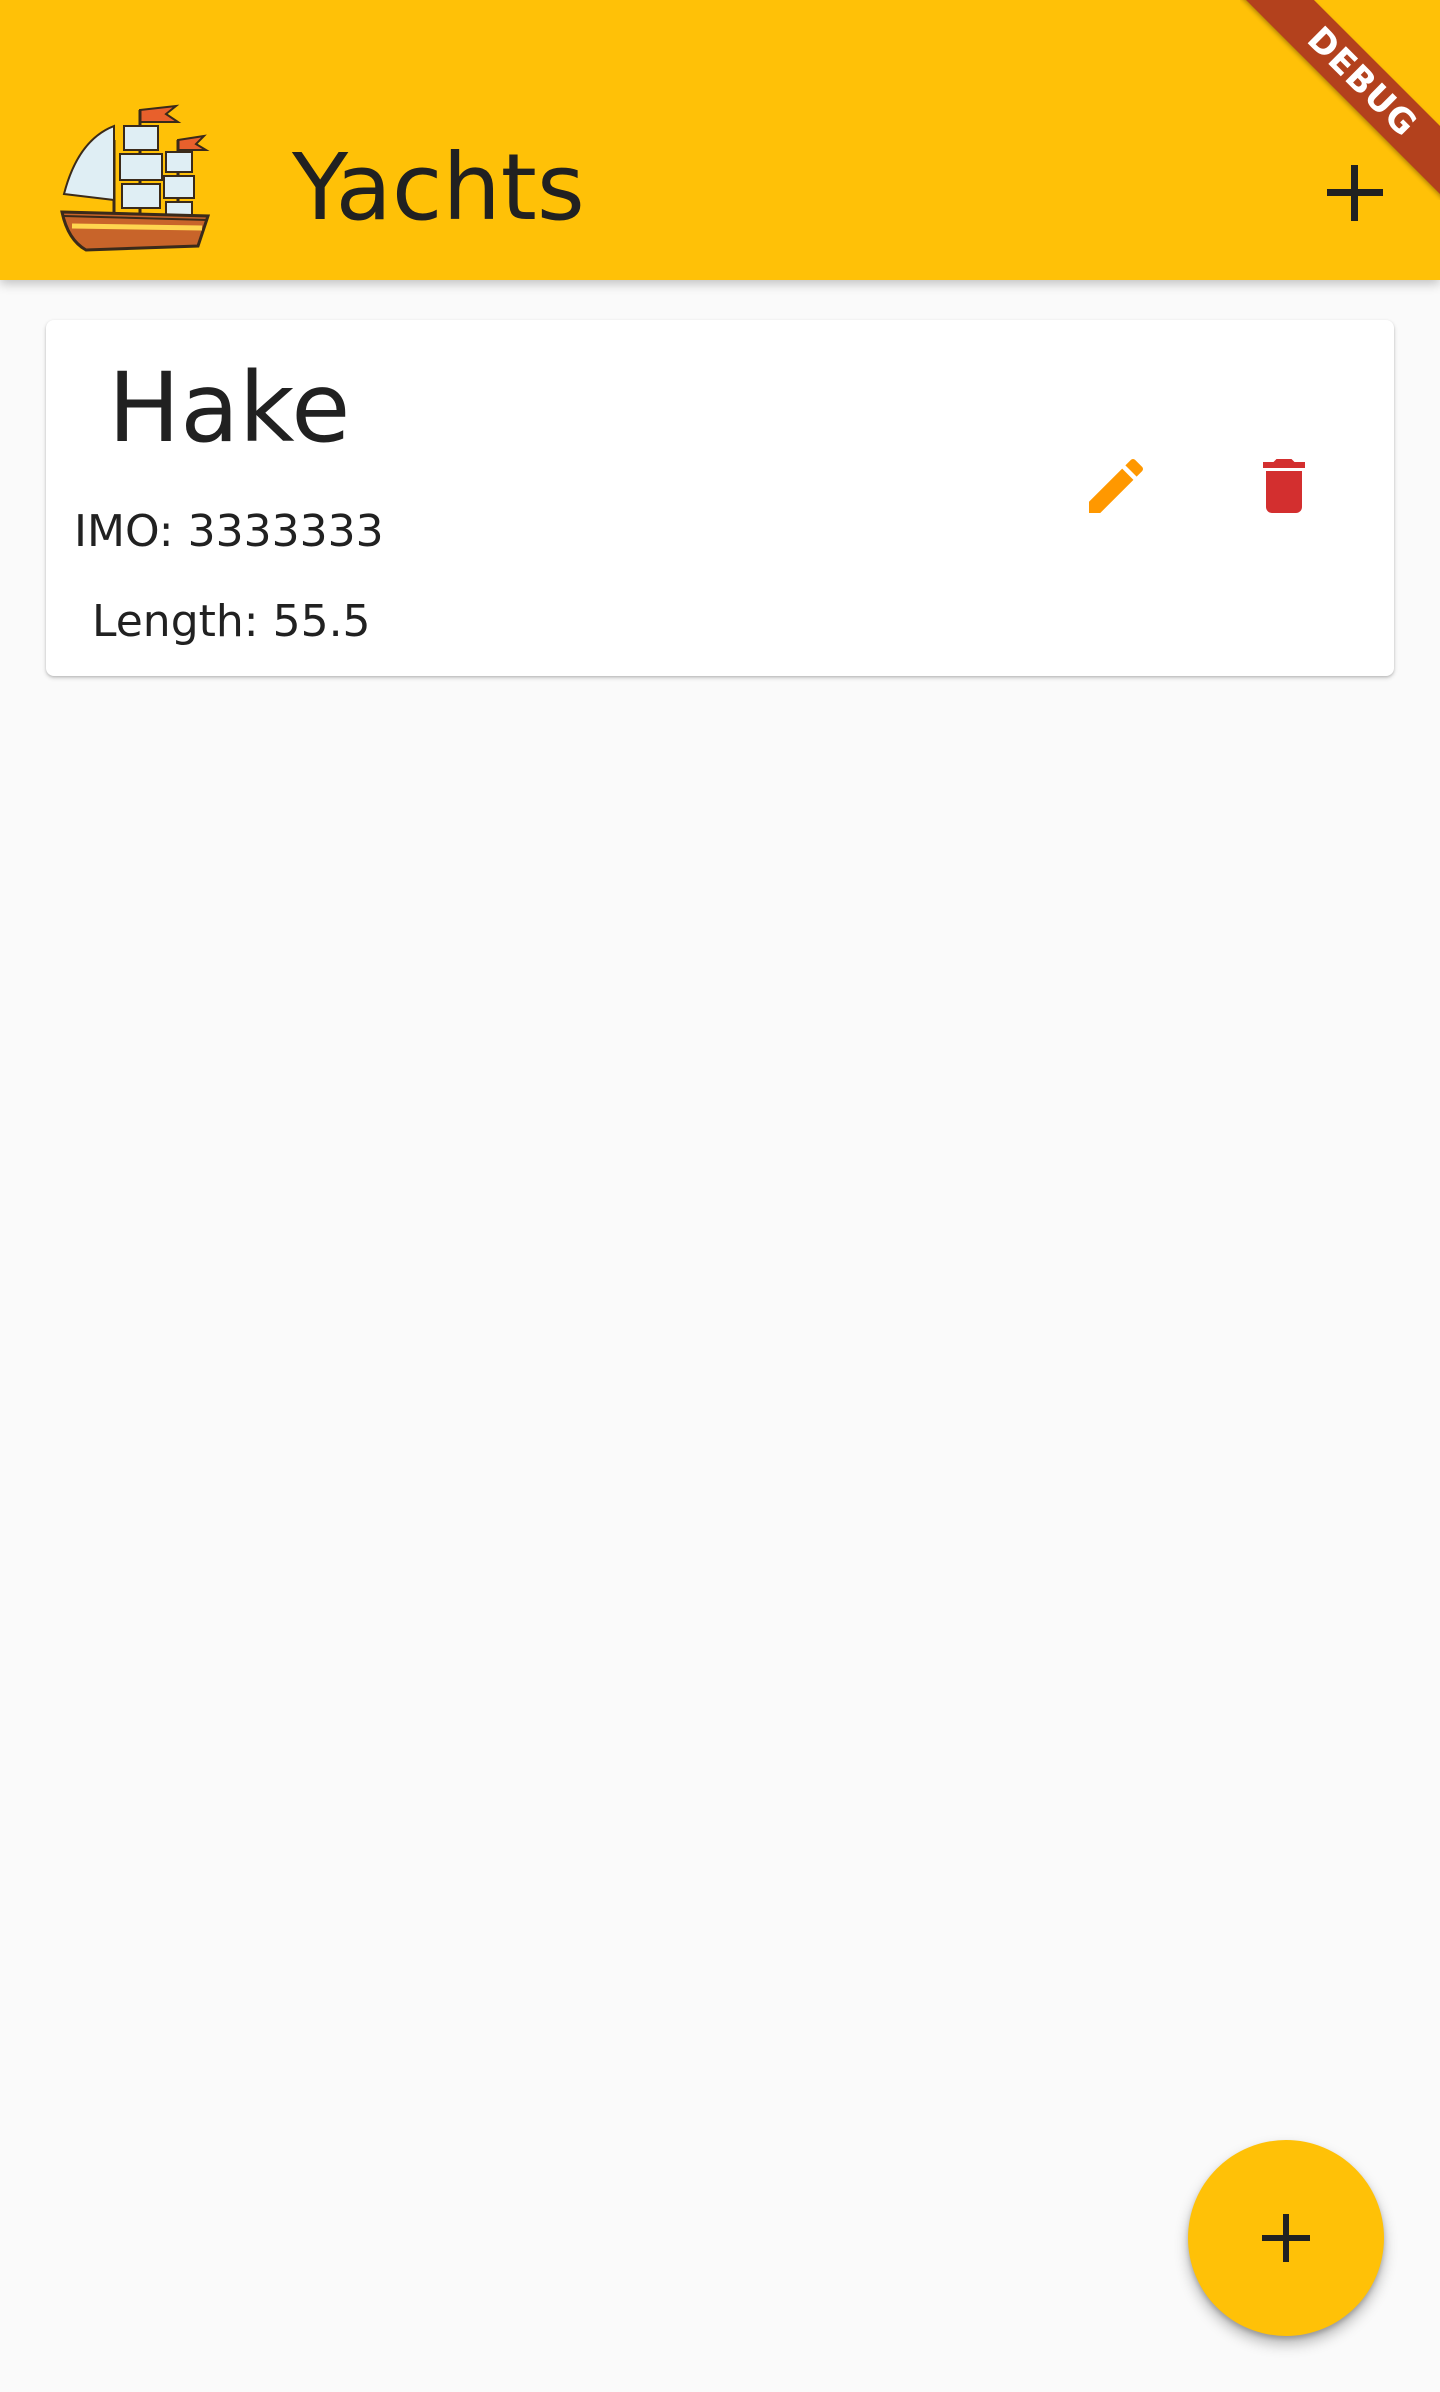  Describe the element at coordinates (229, 408) in the screenshot. I see `yacht-name: Hake` at that location.